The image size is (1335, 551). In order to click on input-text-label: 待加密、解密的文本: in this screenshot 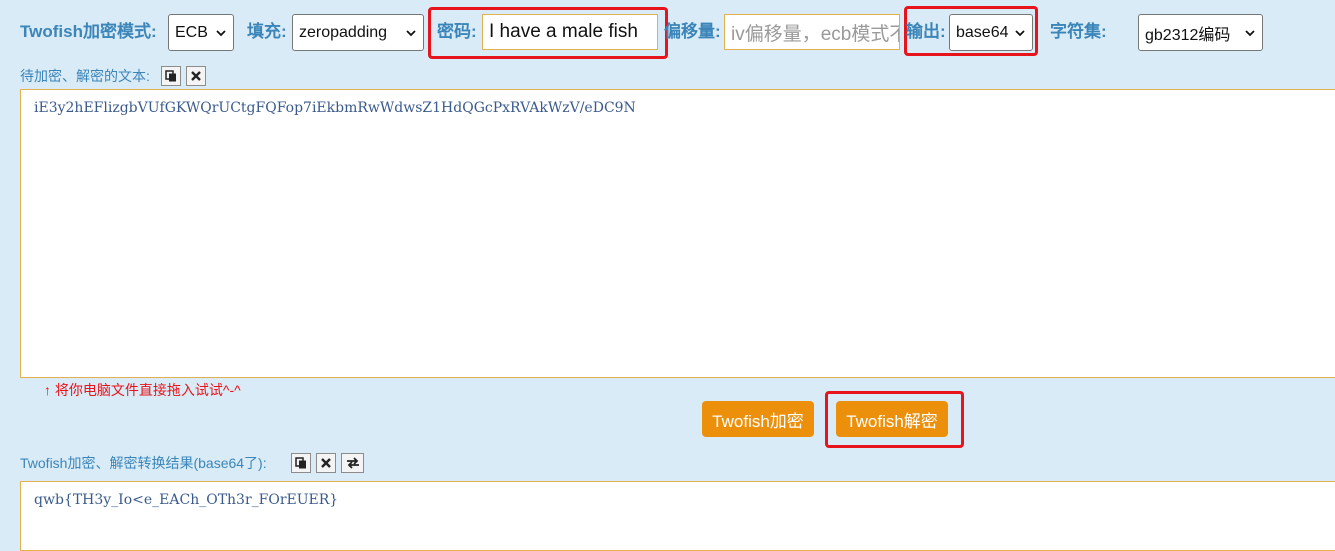, I will do `click(85, 76)`.